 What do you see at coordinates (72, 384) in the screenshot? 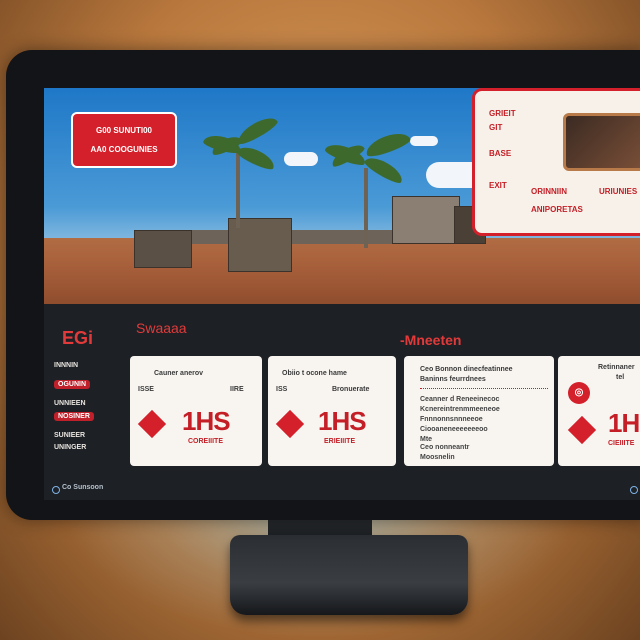
I see `sidebar-item-2: OGUNIN` at bounding box center [72, 384].